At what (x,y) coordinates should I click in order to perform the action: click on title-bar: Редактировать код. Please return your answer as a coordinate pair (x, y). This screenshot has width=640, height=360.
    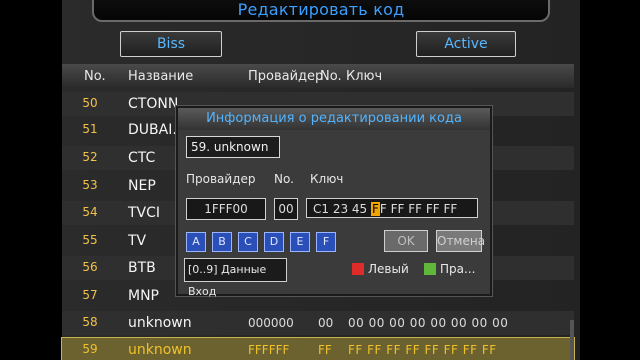
    Looking at the image, I should click on (321, 11).